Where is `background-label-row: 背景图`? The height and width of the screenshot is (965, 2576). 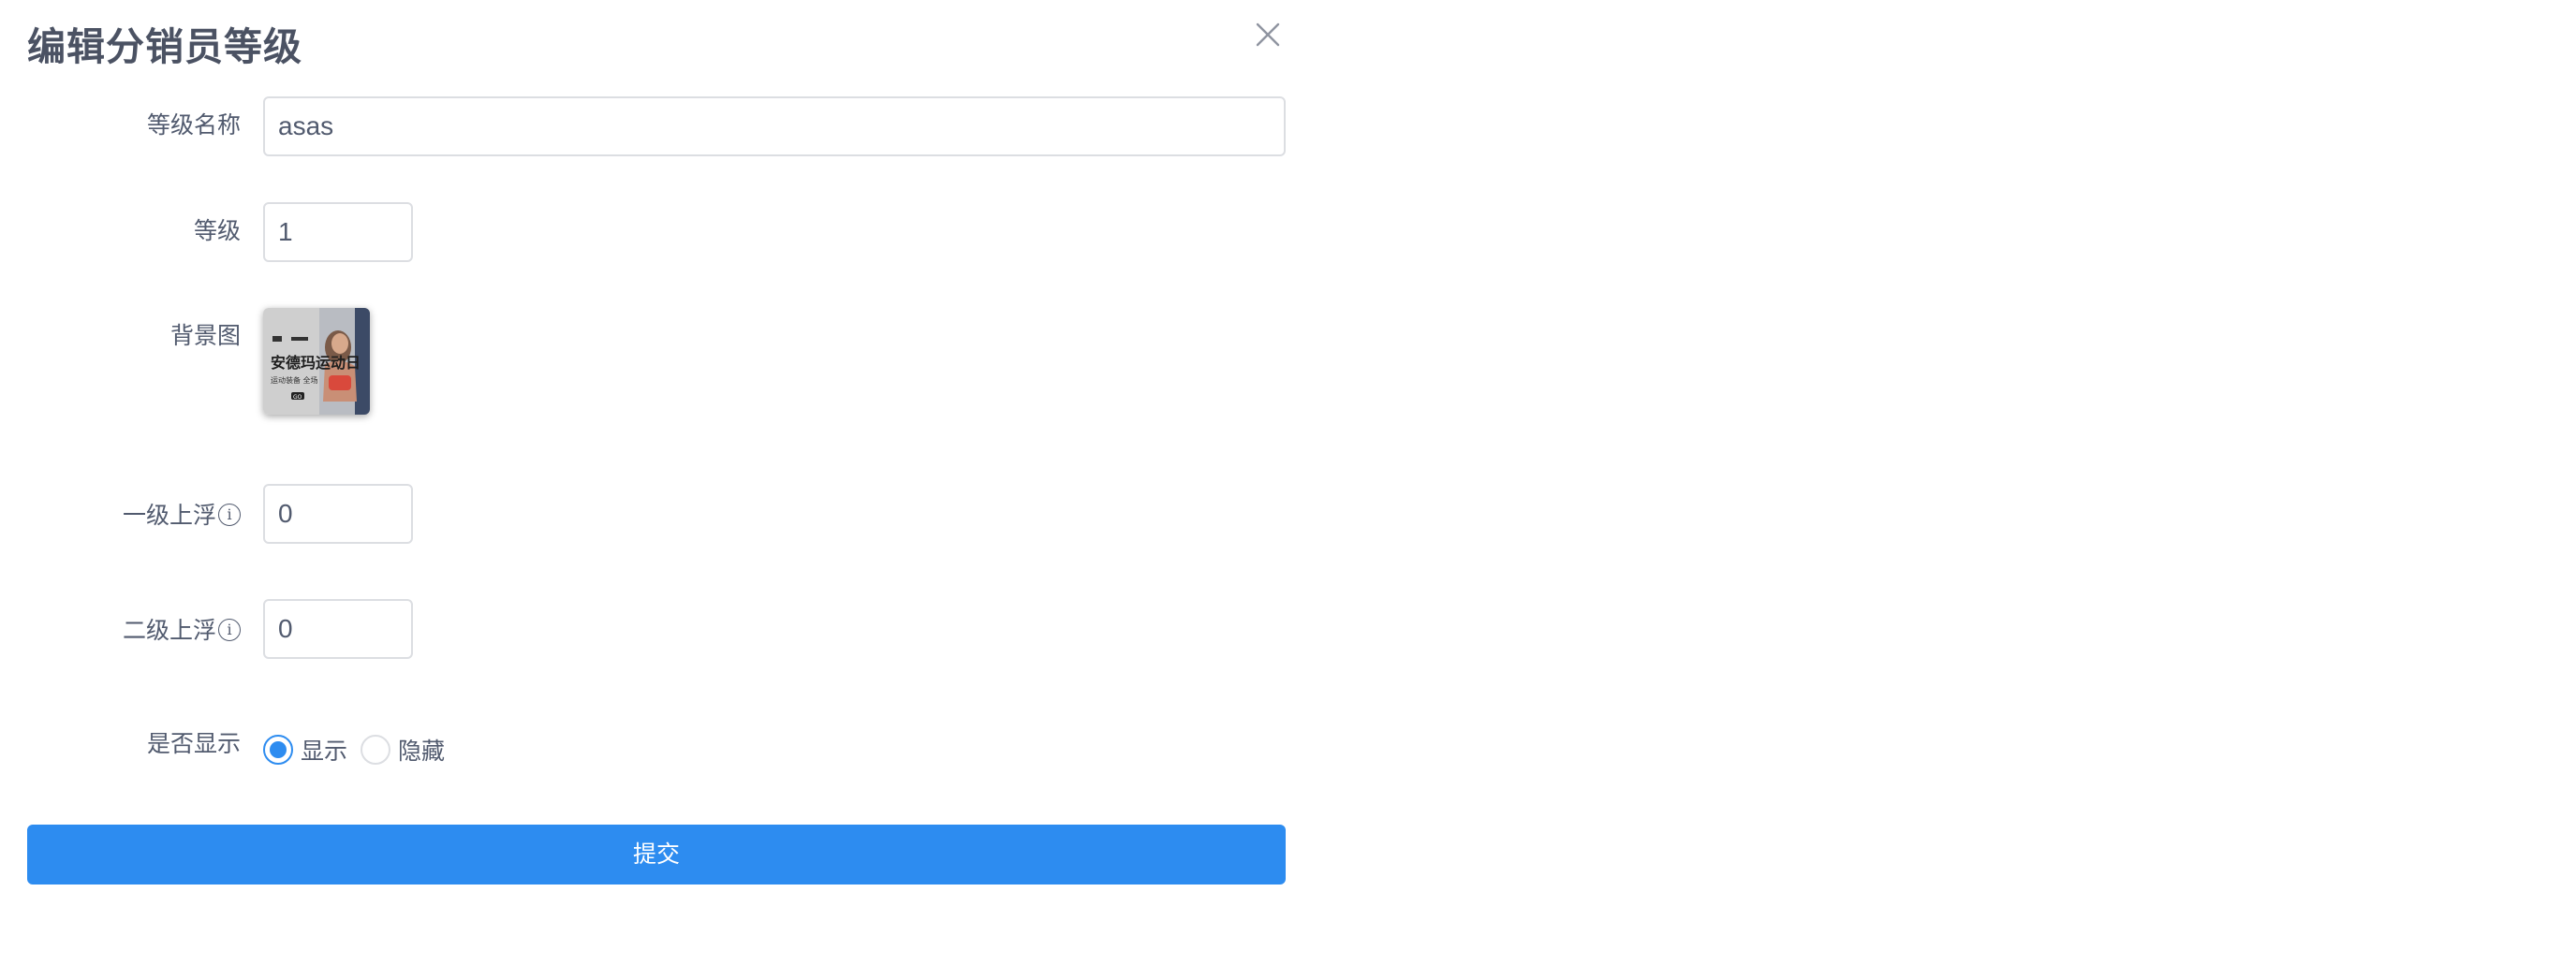 background-label-row: 背景图 is located at coordinates (120, 336).